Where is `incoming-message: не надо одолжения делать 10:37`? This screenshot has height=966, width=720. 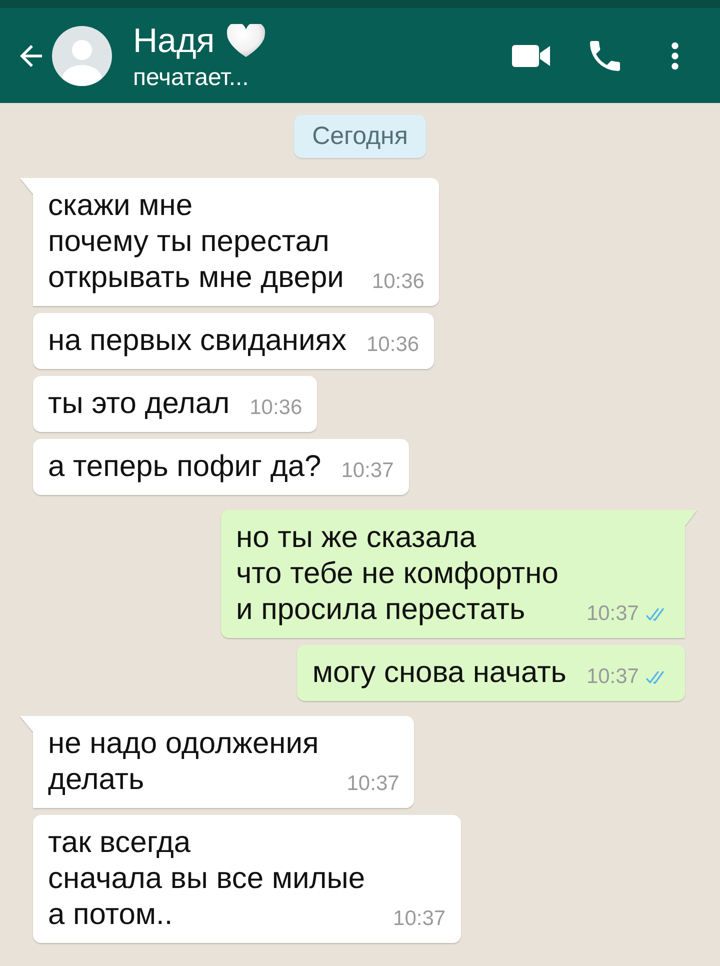 incoming-message: не надо одолжения делать 10:37 is located at coordinates (217, 762).